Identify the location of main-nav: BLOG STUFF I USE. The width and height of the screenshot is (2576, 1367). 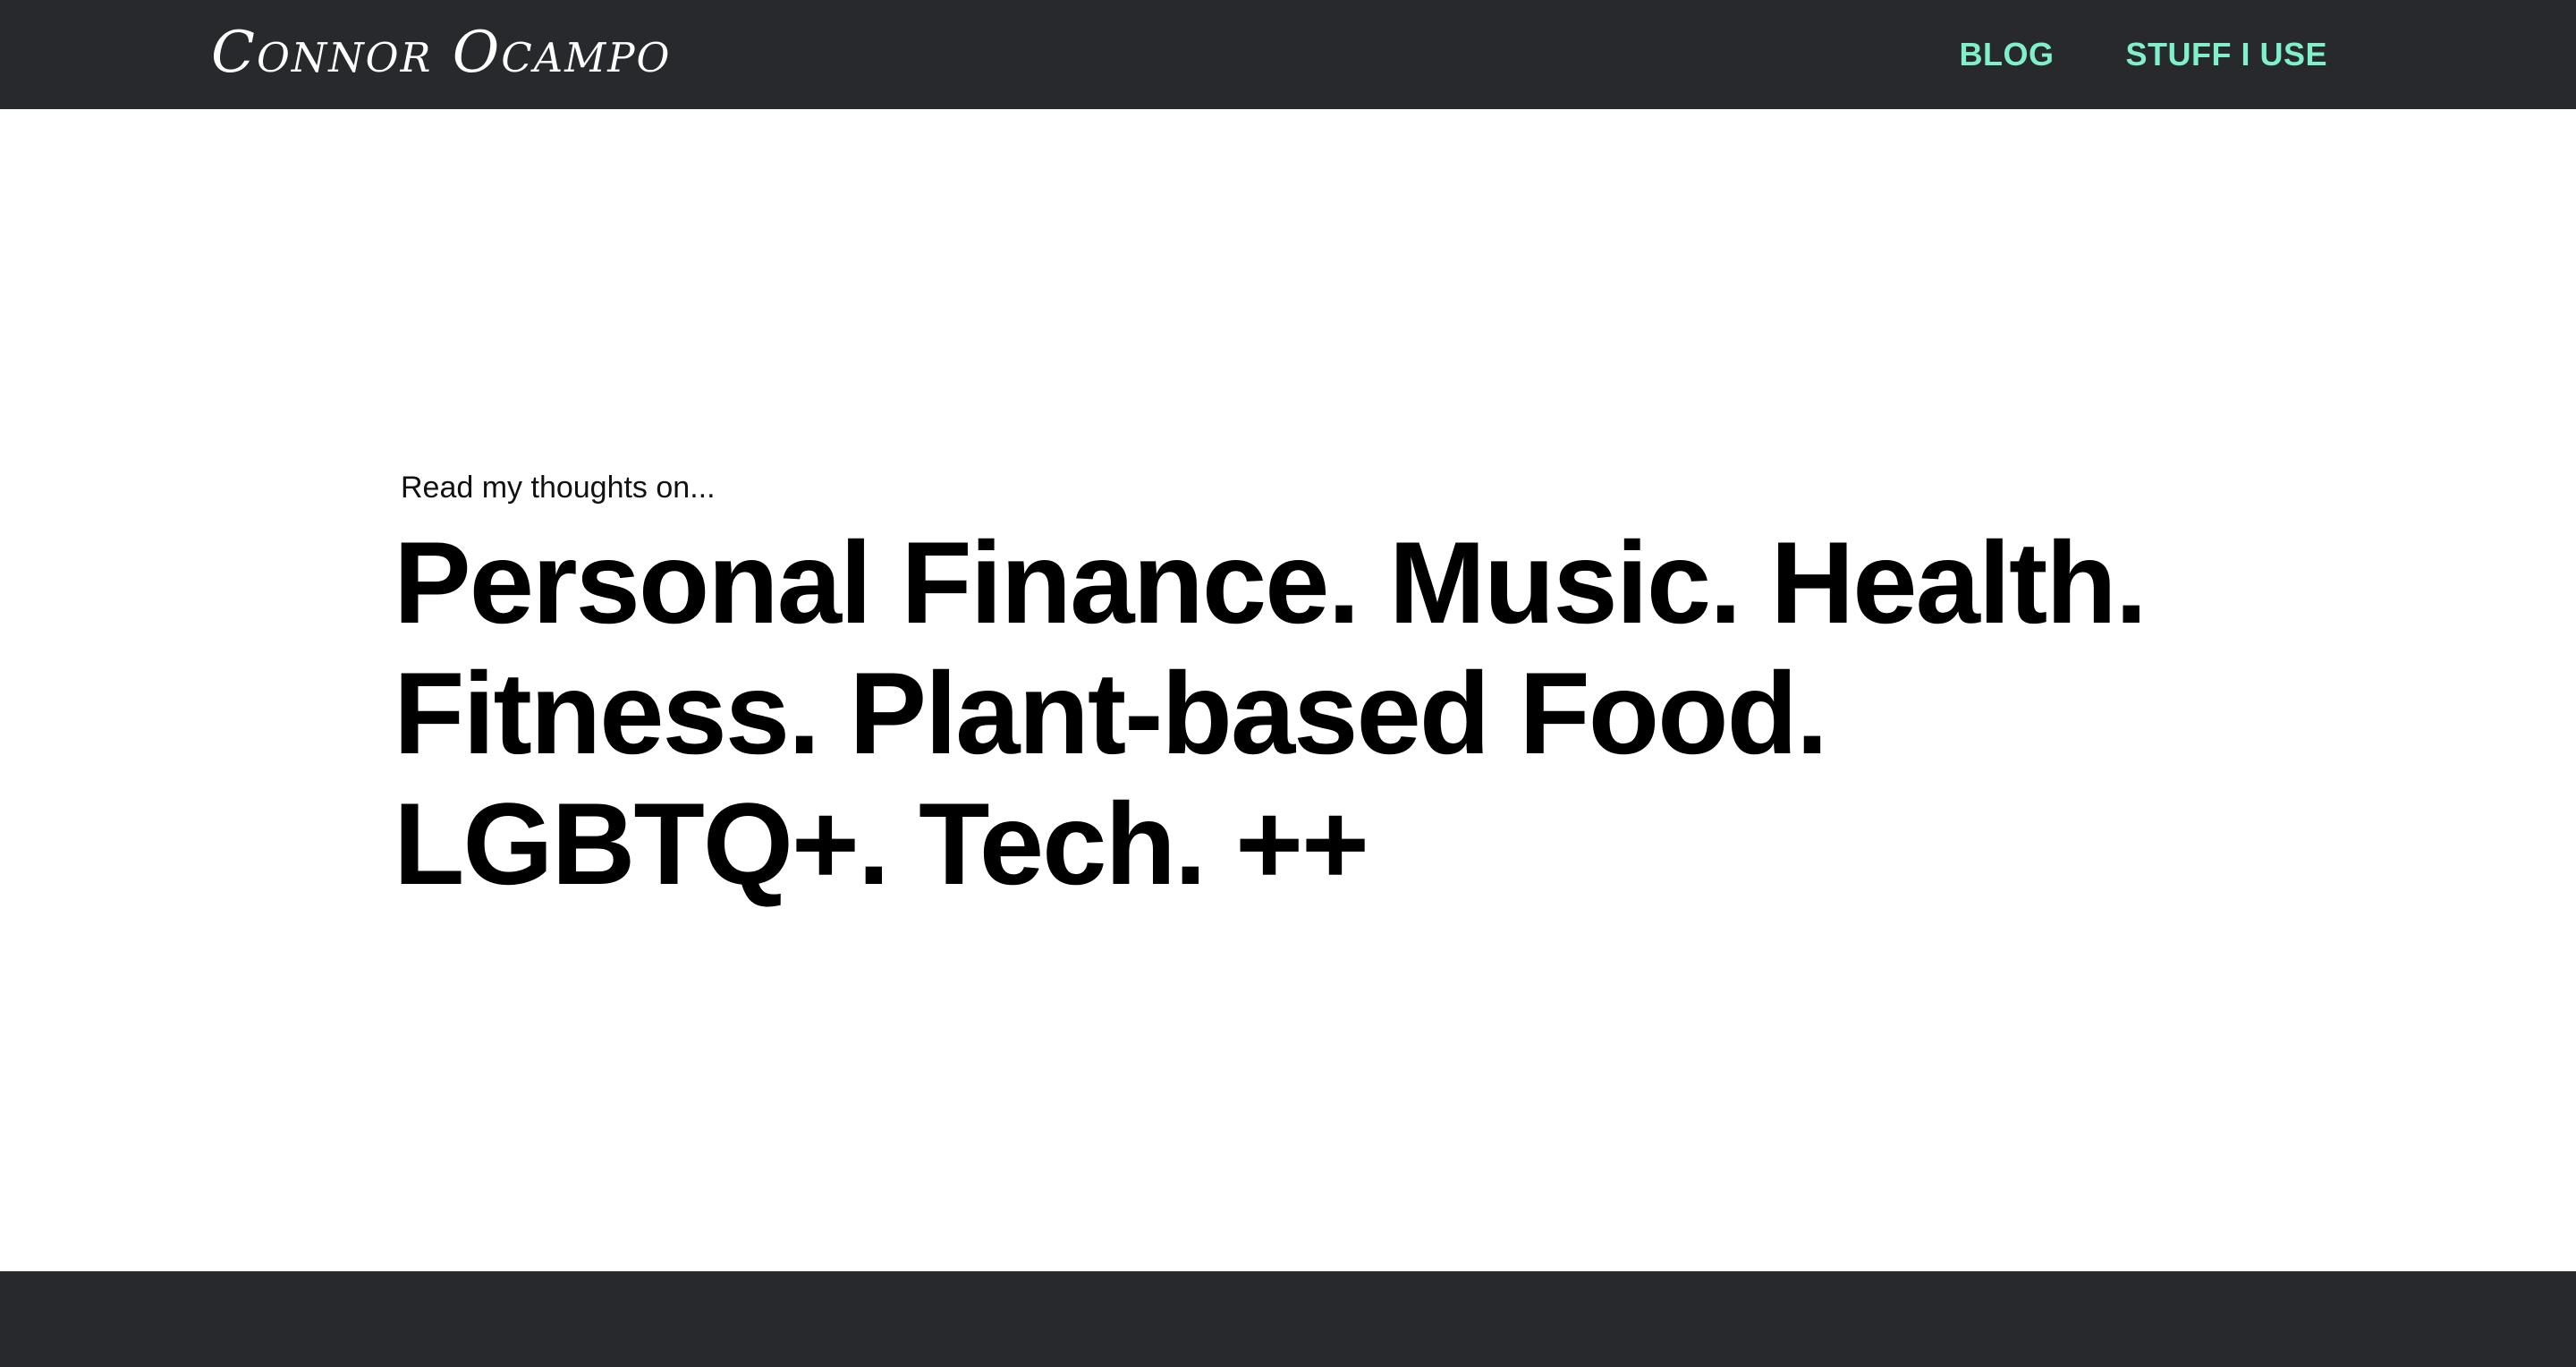
(2143, 55).